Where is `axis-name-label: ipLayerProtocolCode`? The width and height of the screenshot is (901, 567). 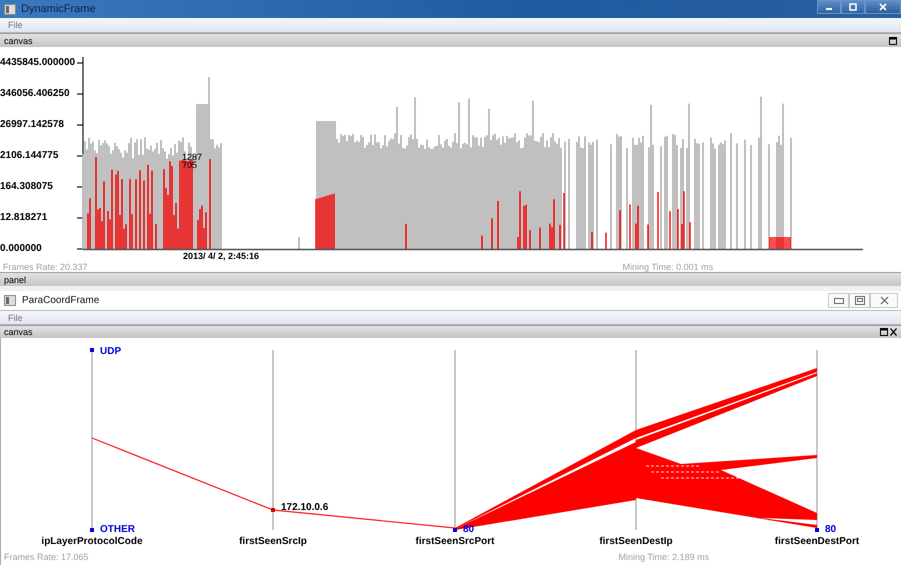 axis-name-label: ipLayerProtocolCode is located at coordinates (92, 541).